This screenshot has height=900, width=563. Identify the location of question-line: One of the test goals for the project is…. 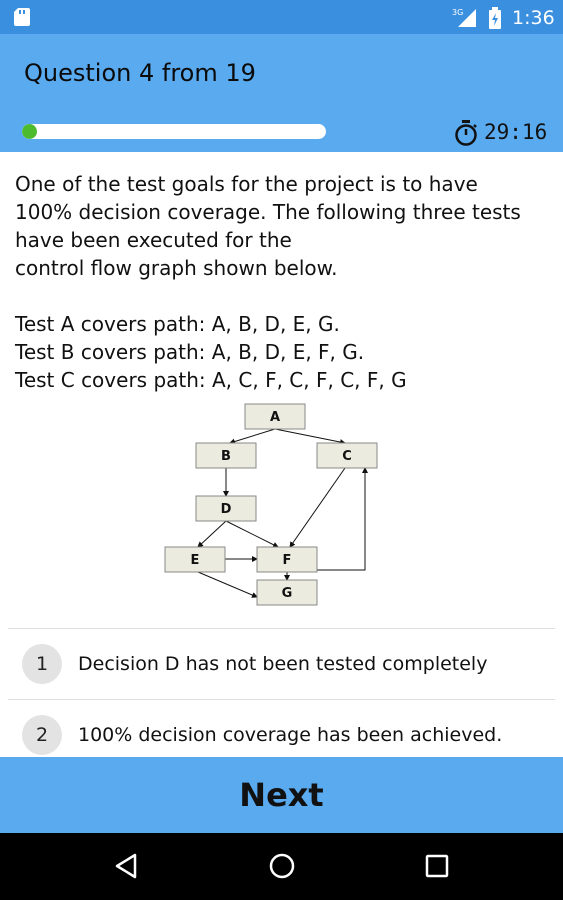
(246, 184).